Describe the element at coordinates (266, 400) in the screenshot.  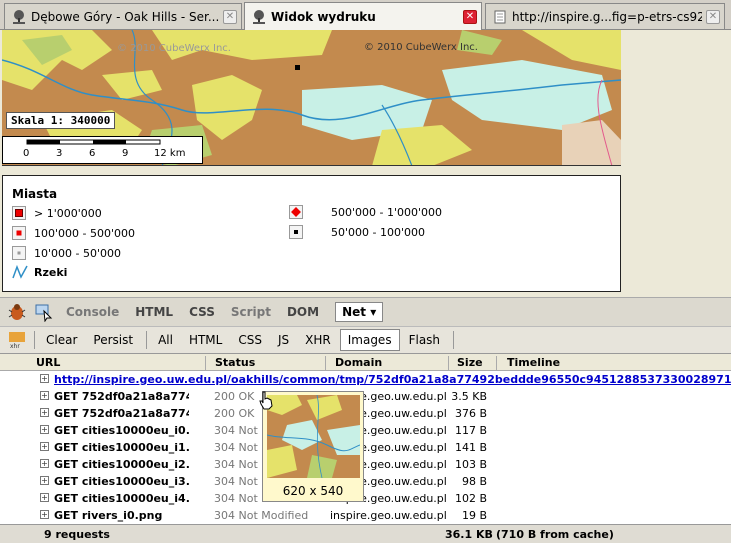
I see `hand-cursor-icon` at that location.